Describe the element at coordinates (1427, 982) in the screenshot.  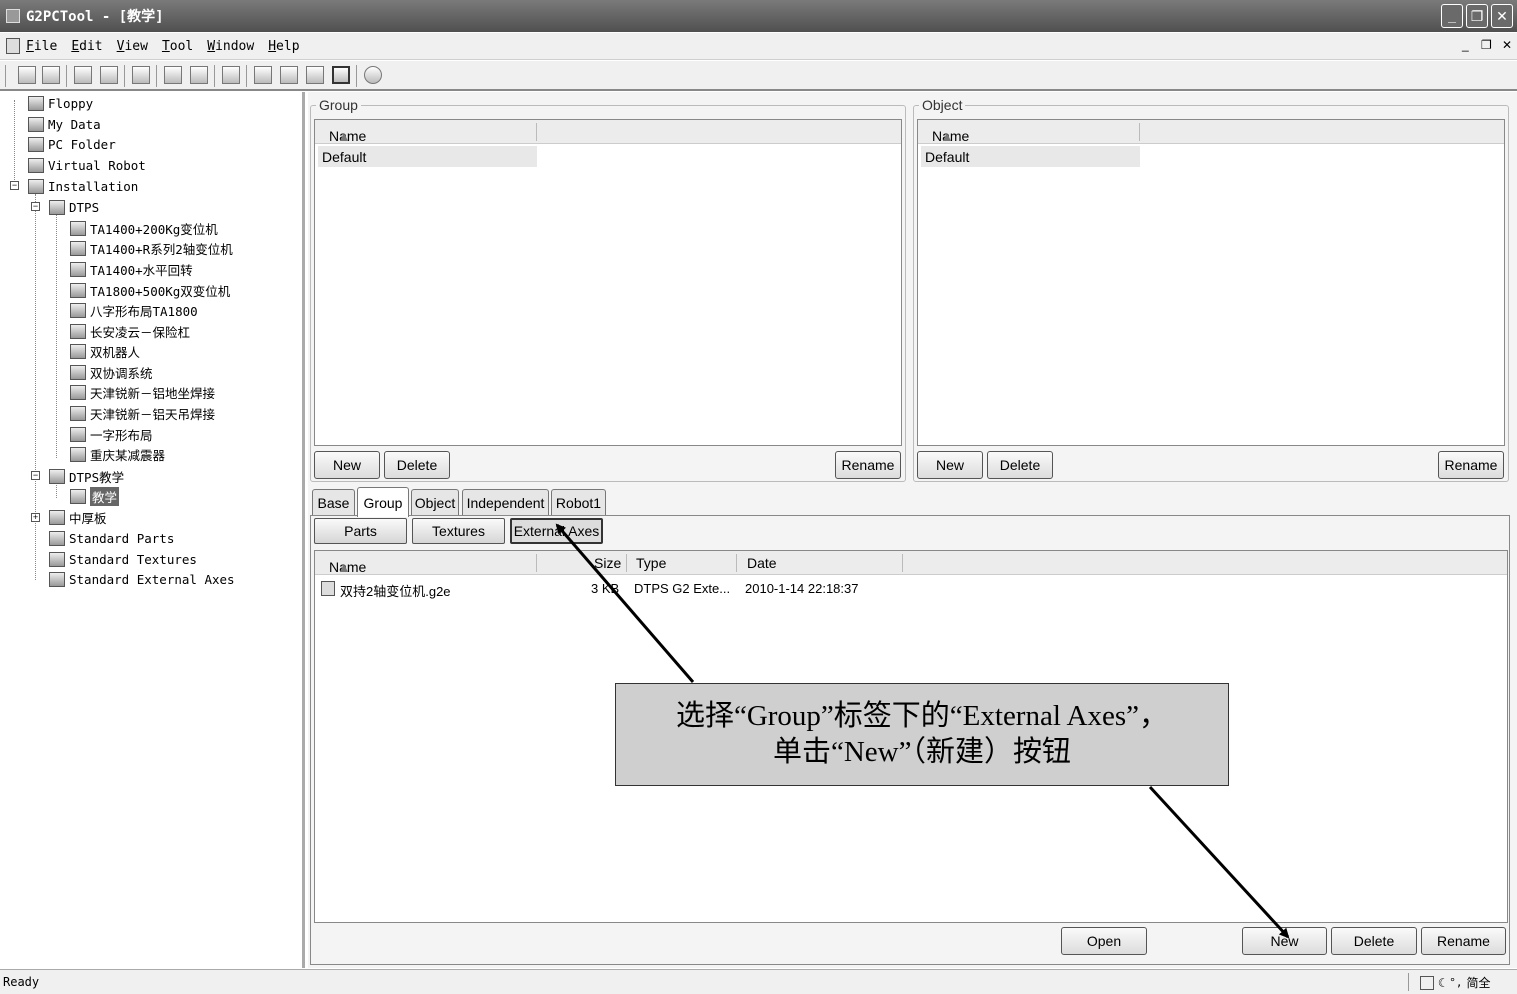
I see `ime-icon` at that location.